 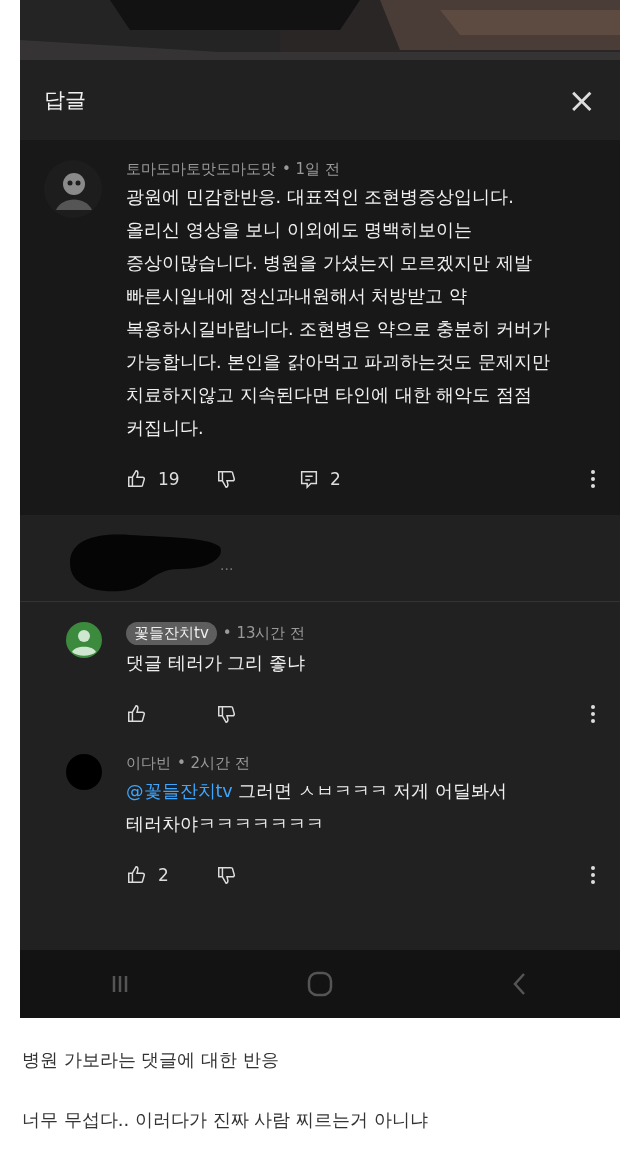 I want to click on close-button: ×, so click(x=581, y=100).